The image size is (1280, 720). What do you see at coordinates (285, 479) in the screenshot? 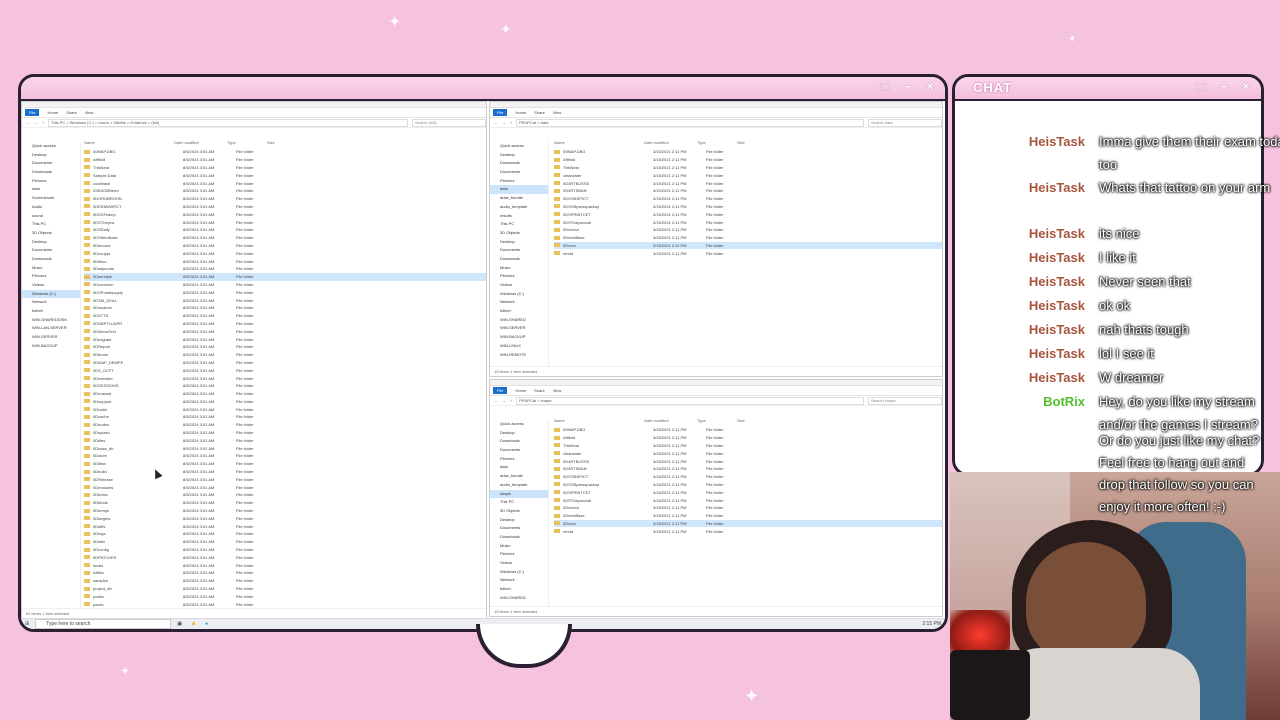
I see `file-row: 0DRelease 8/5/2024 3:51 AM File folder` at bounding box center [285, 479].